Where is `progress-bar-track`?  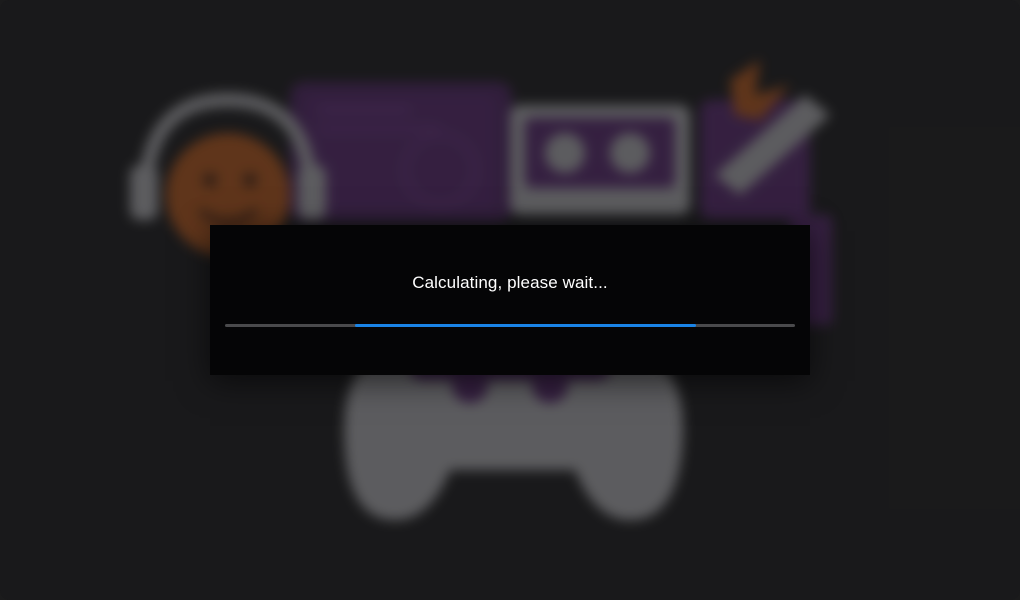
progress-bar-track is located at coordinates (510, 325).